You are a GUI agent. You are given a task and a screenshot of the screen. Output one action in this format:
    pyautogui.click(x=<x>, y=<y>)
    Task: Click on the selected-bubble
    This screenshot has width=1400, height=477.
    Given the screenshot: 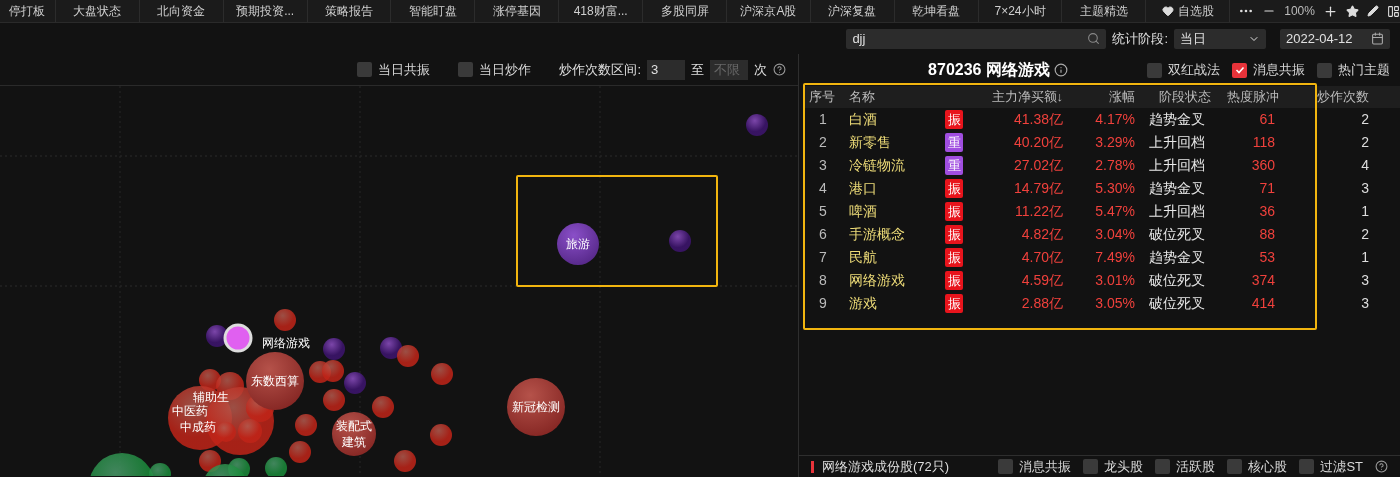 What is the action you would take?
    pyautogui.click(x=238, y=338)
    